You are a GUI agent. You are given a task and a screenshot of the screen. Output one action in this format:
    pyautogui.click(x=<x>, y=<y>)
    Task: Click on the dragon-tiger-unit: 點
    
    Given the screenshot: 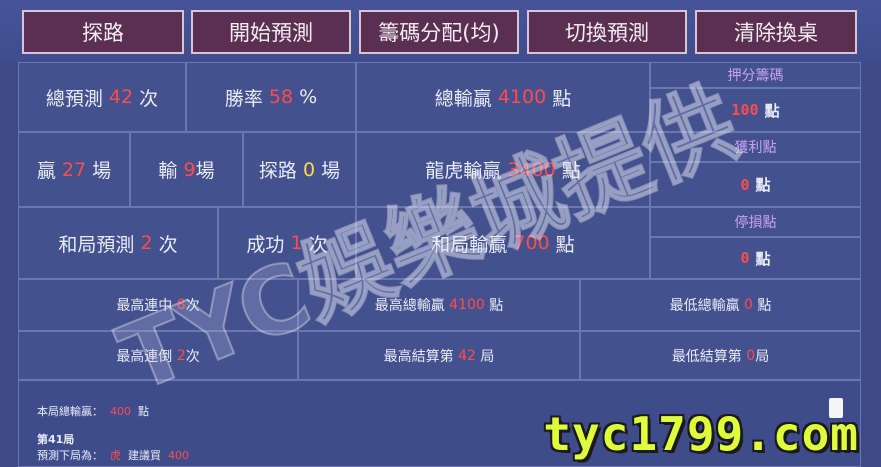 What is the action you would take?
    pyautogui.click(x=571, y=171)
    